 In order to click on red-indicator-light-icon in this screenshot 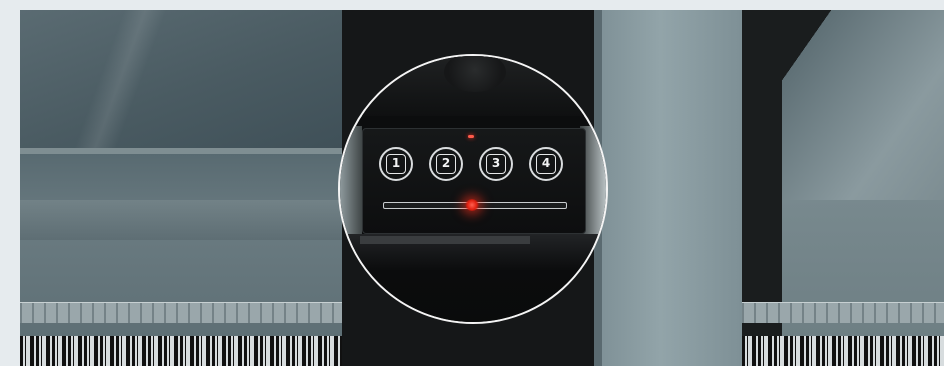, I will do `click(472, 205)`.